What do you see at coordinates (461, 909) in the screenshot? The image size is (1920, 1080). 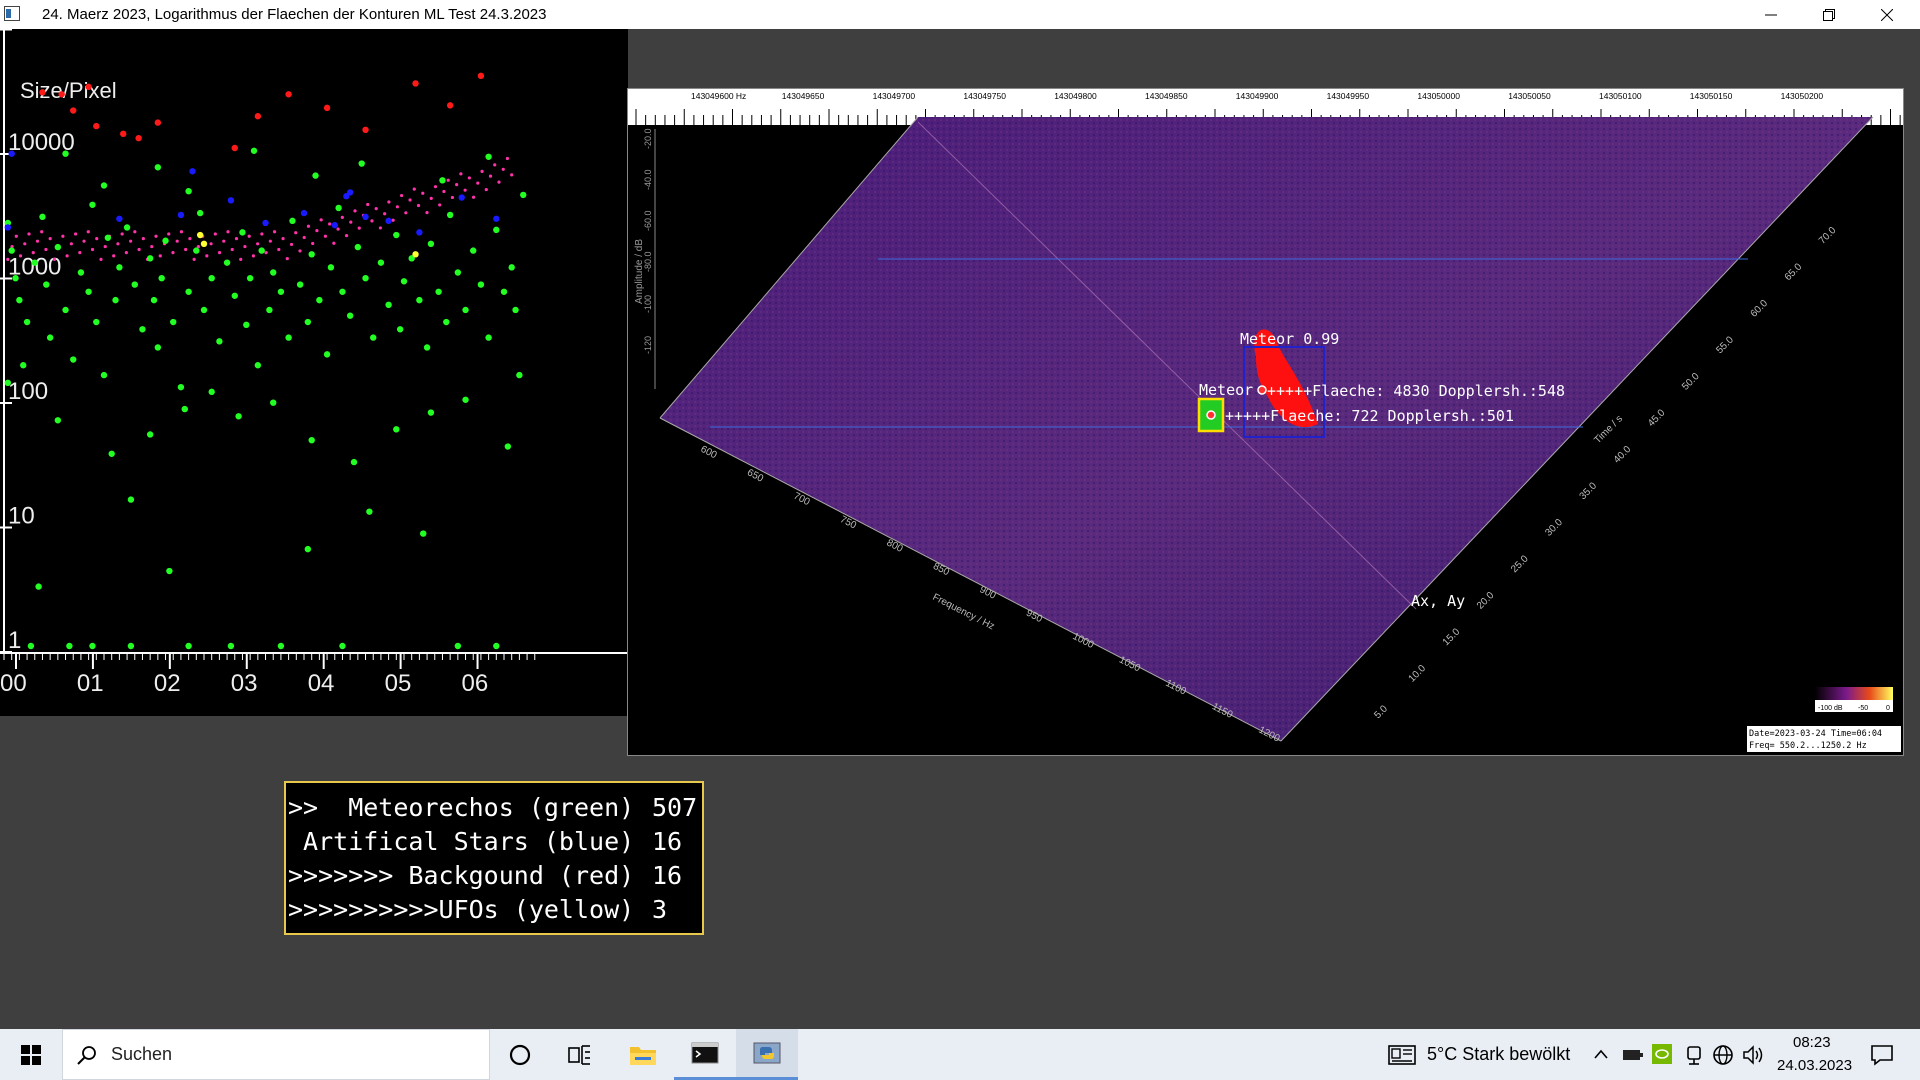 I see `stats-label: >>>>>>>>>>UFOs (yellow)` at bounding box center [461, 909].